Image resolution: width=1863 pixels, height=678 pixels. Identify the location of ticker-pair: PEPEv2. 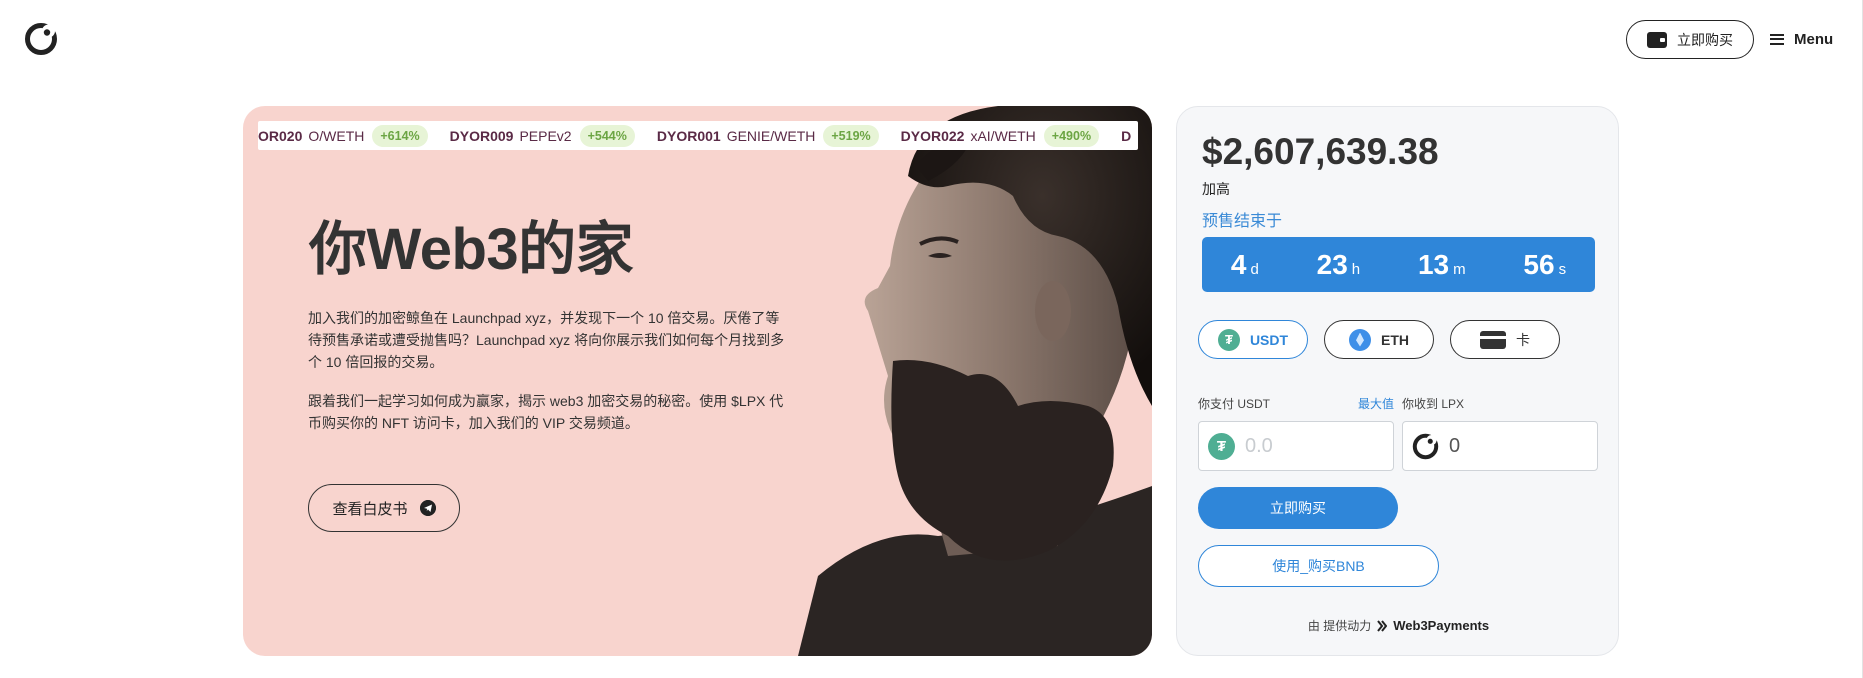
(545, 135).